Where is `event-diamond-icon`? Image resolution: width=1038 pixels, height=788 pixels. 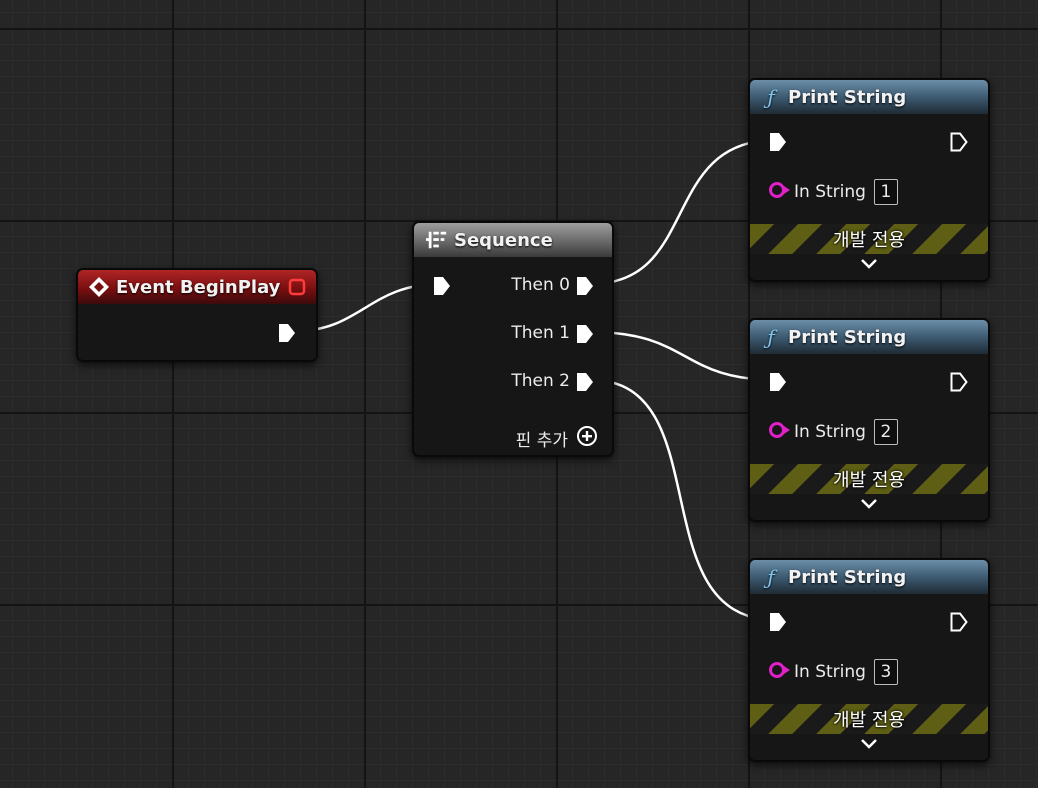 event-diamond-icon is located at coordinates (99, 287).